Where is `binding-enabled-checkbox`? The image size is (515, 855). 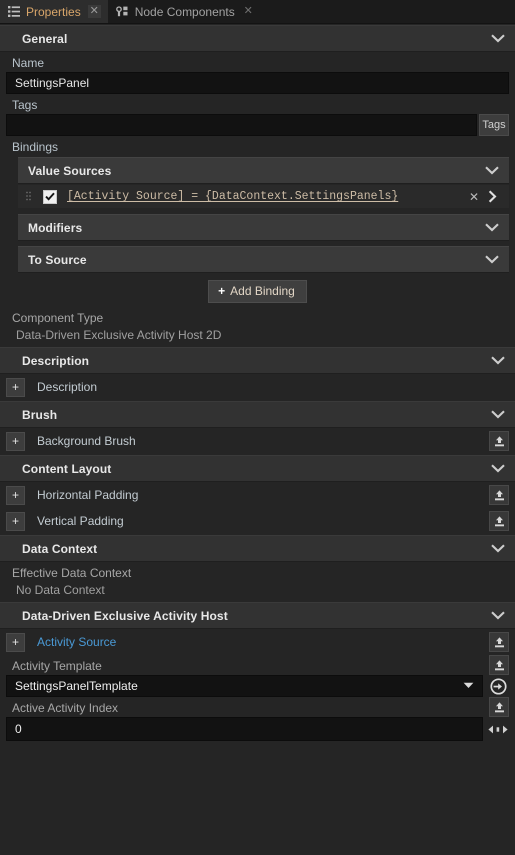
binding-enabled-checkbox is located at coordinates (50, 196).